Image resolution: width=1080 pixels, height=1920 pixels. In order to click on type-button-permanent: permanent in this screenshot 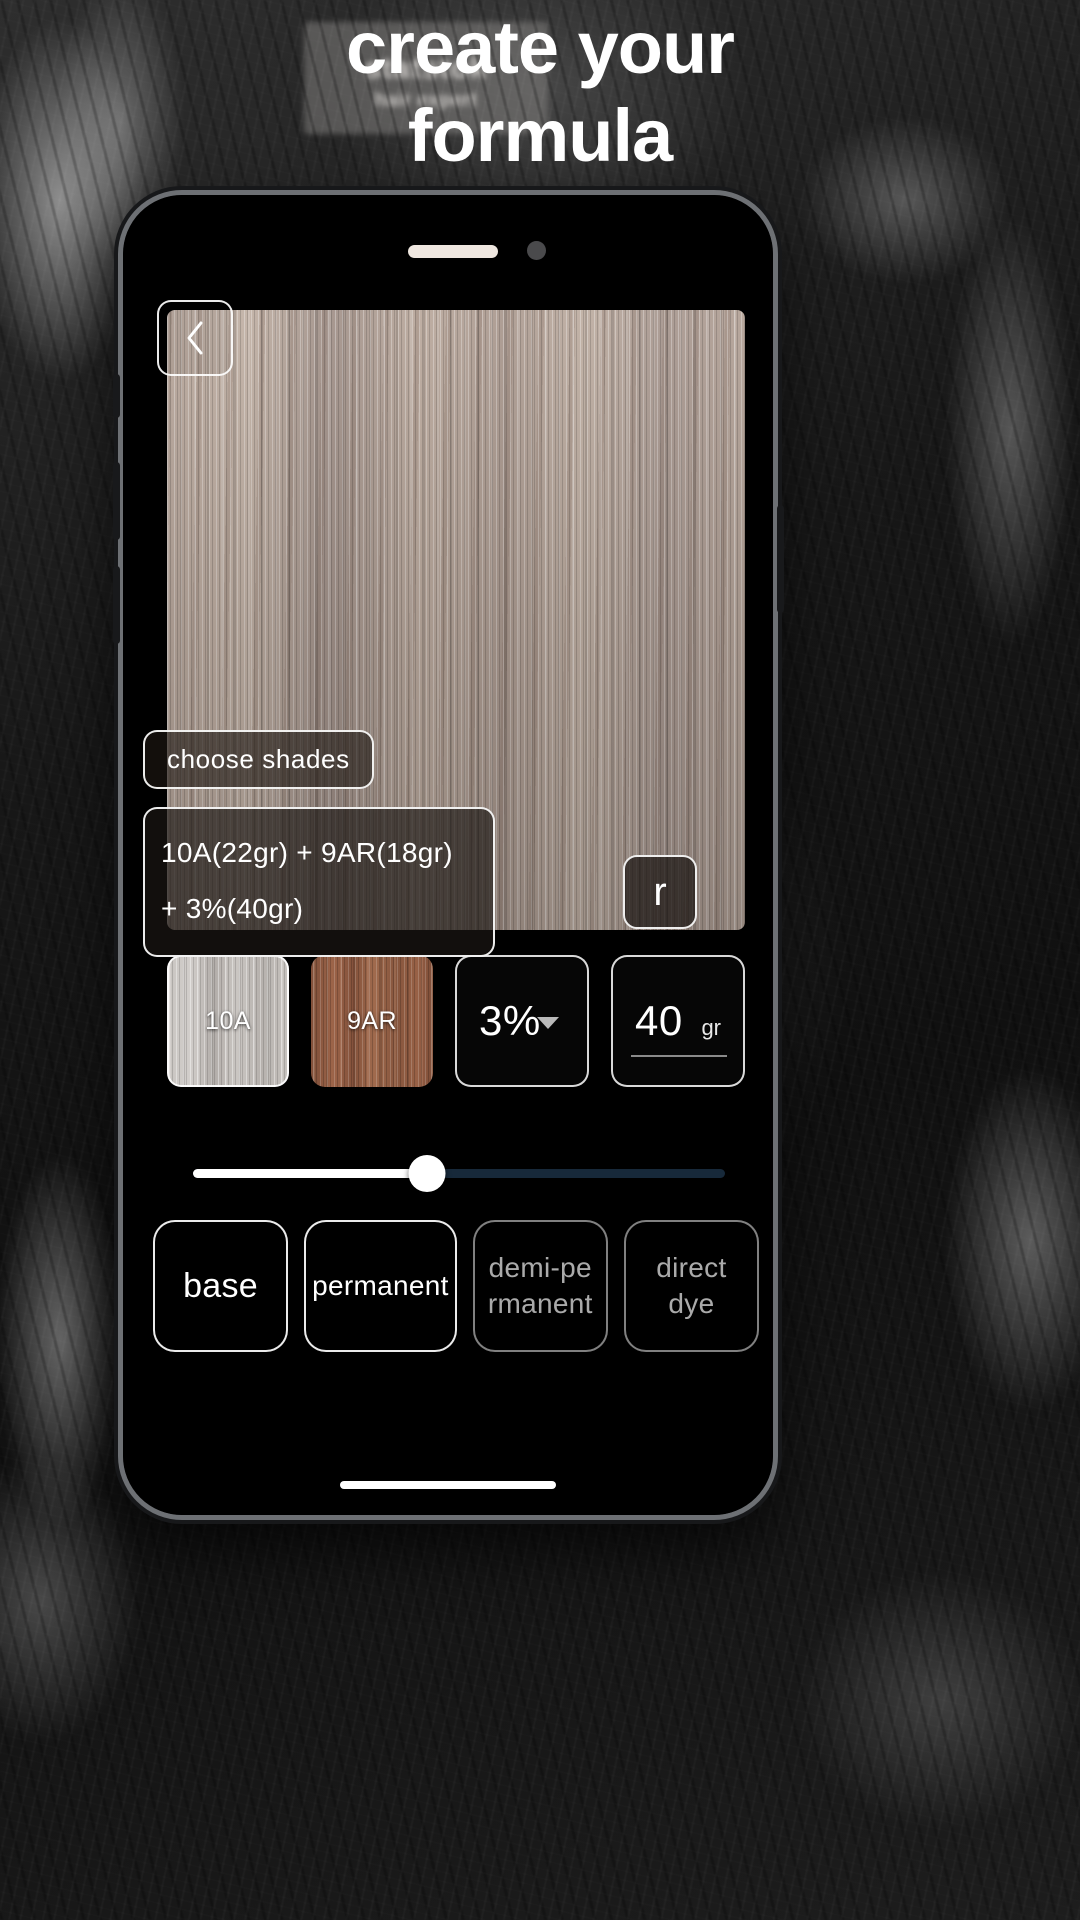, I will do `click(380, 1286)`.